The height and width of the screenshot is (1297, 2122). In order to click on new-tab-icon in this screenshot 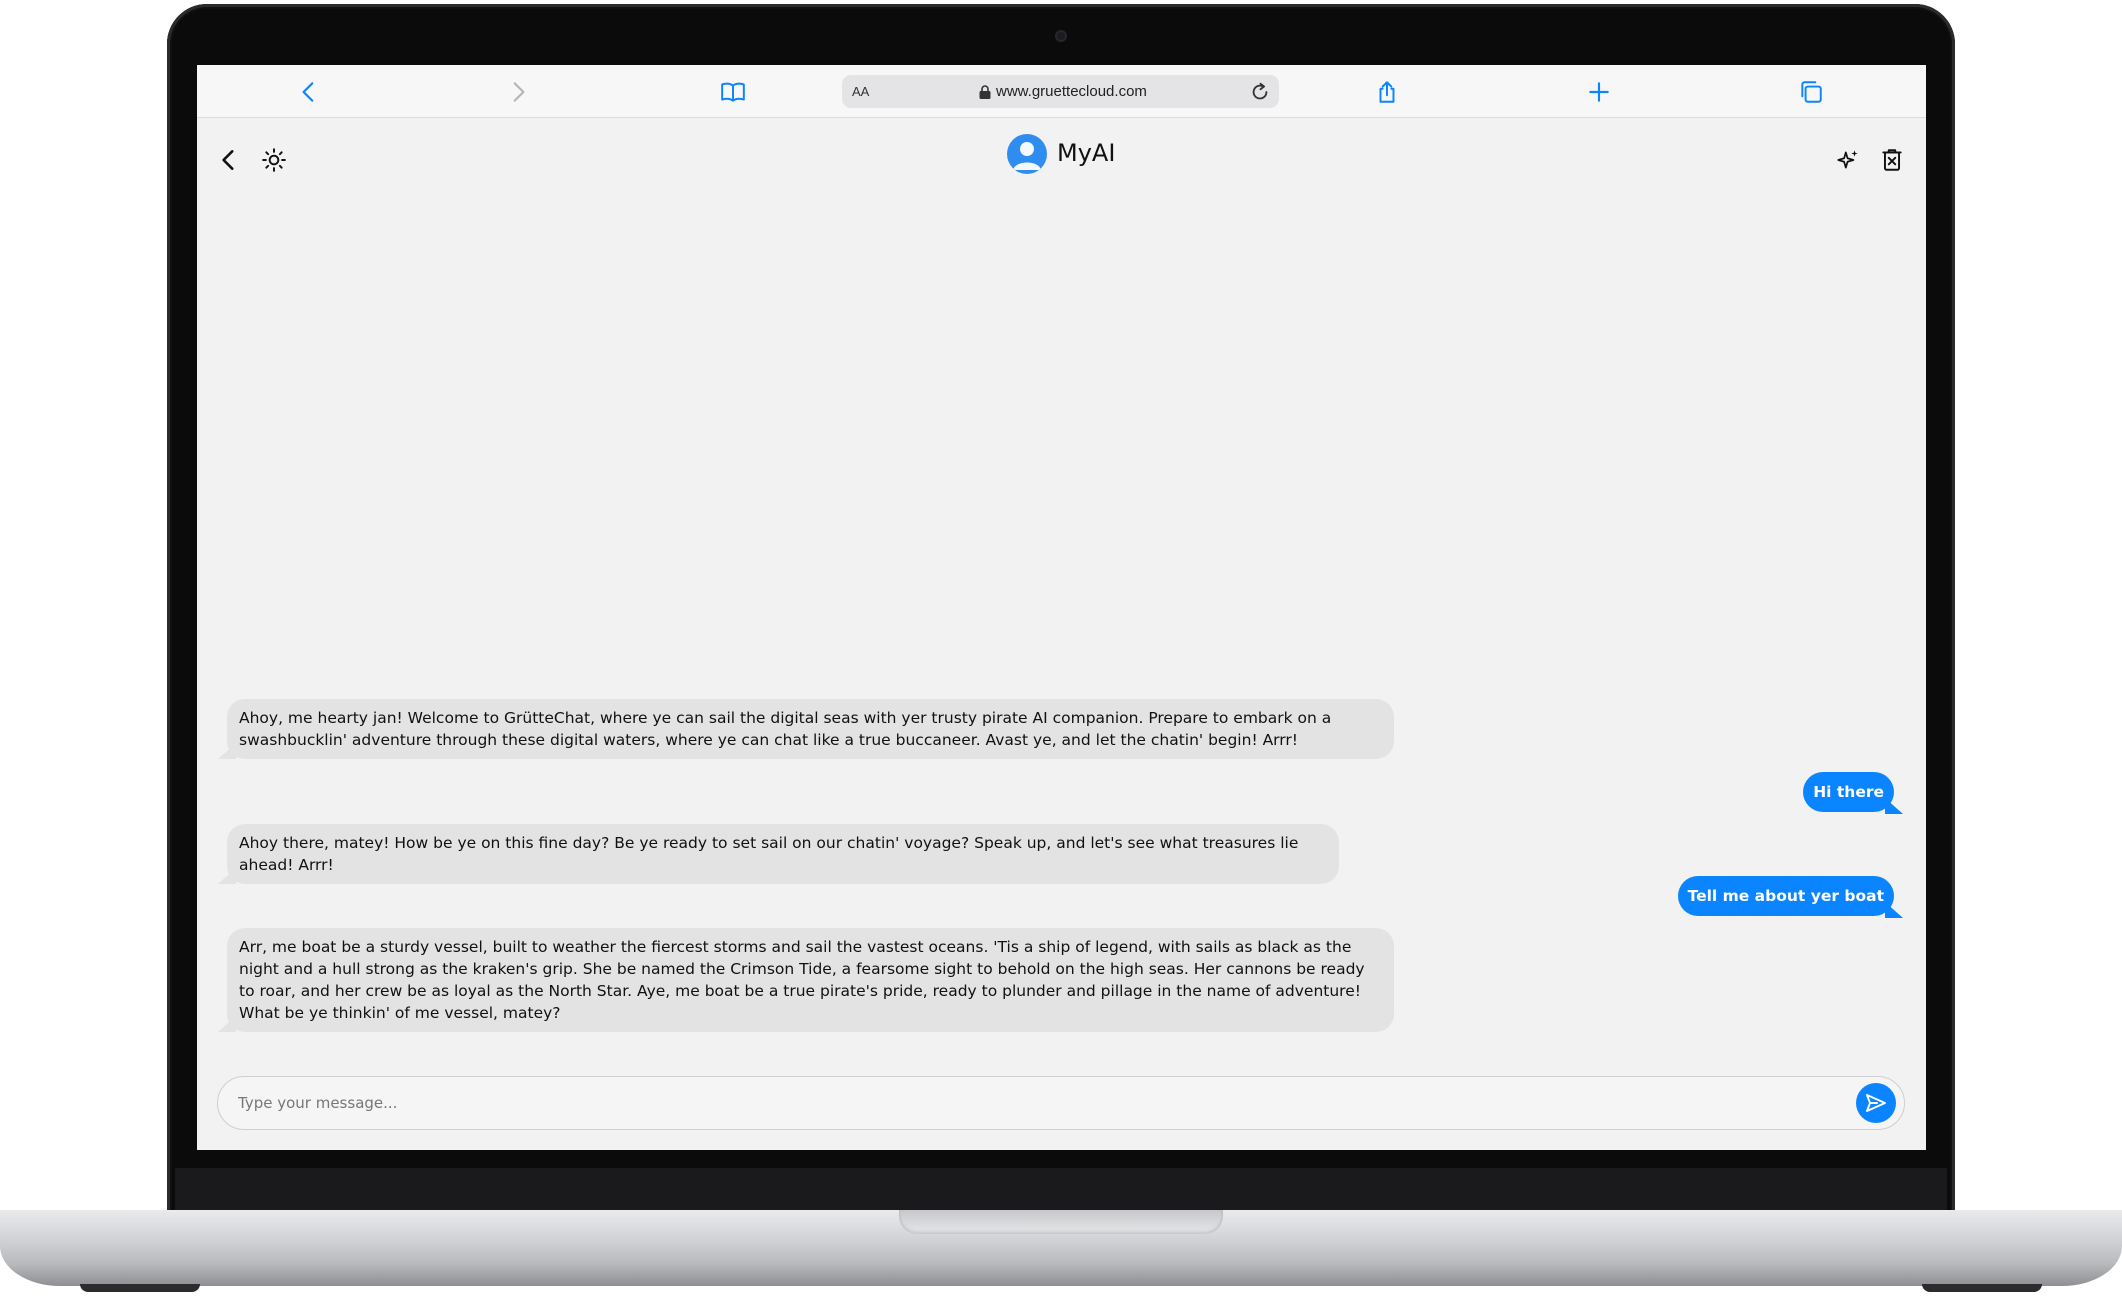, I will do `click(1599, 92)`.